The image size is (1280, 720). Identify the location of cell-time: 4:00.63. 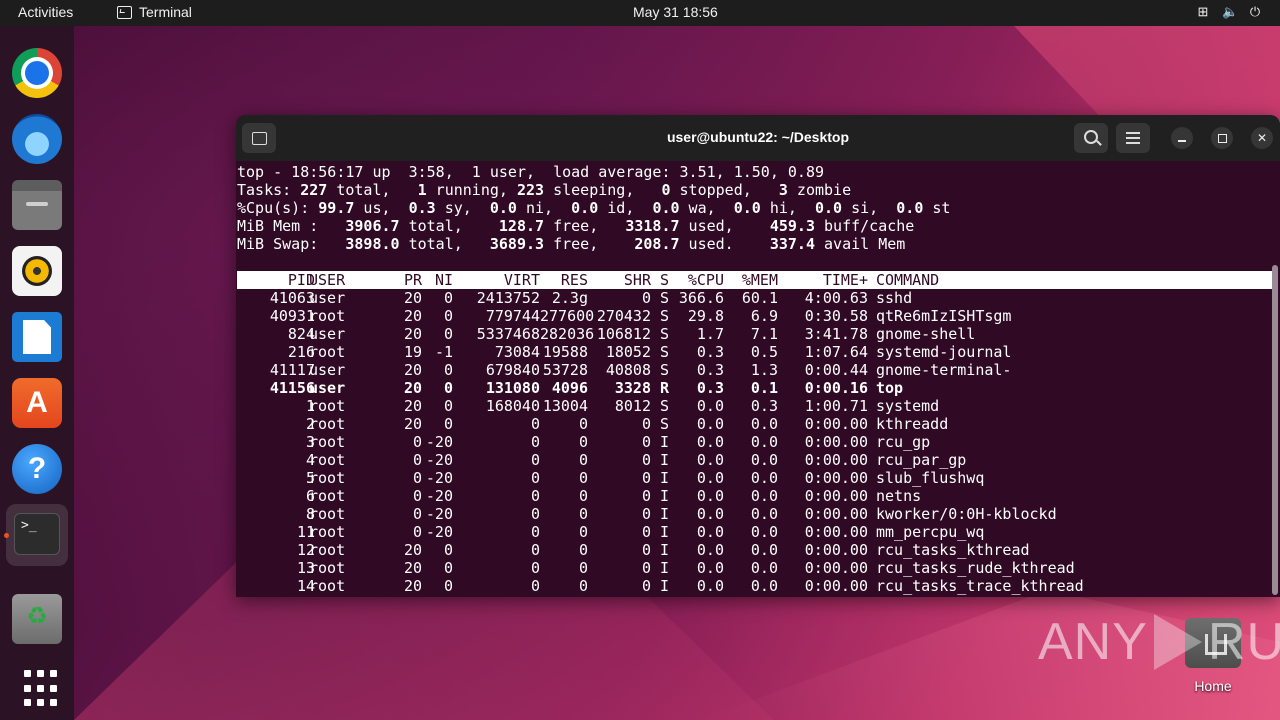
(836, 298).